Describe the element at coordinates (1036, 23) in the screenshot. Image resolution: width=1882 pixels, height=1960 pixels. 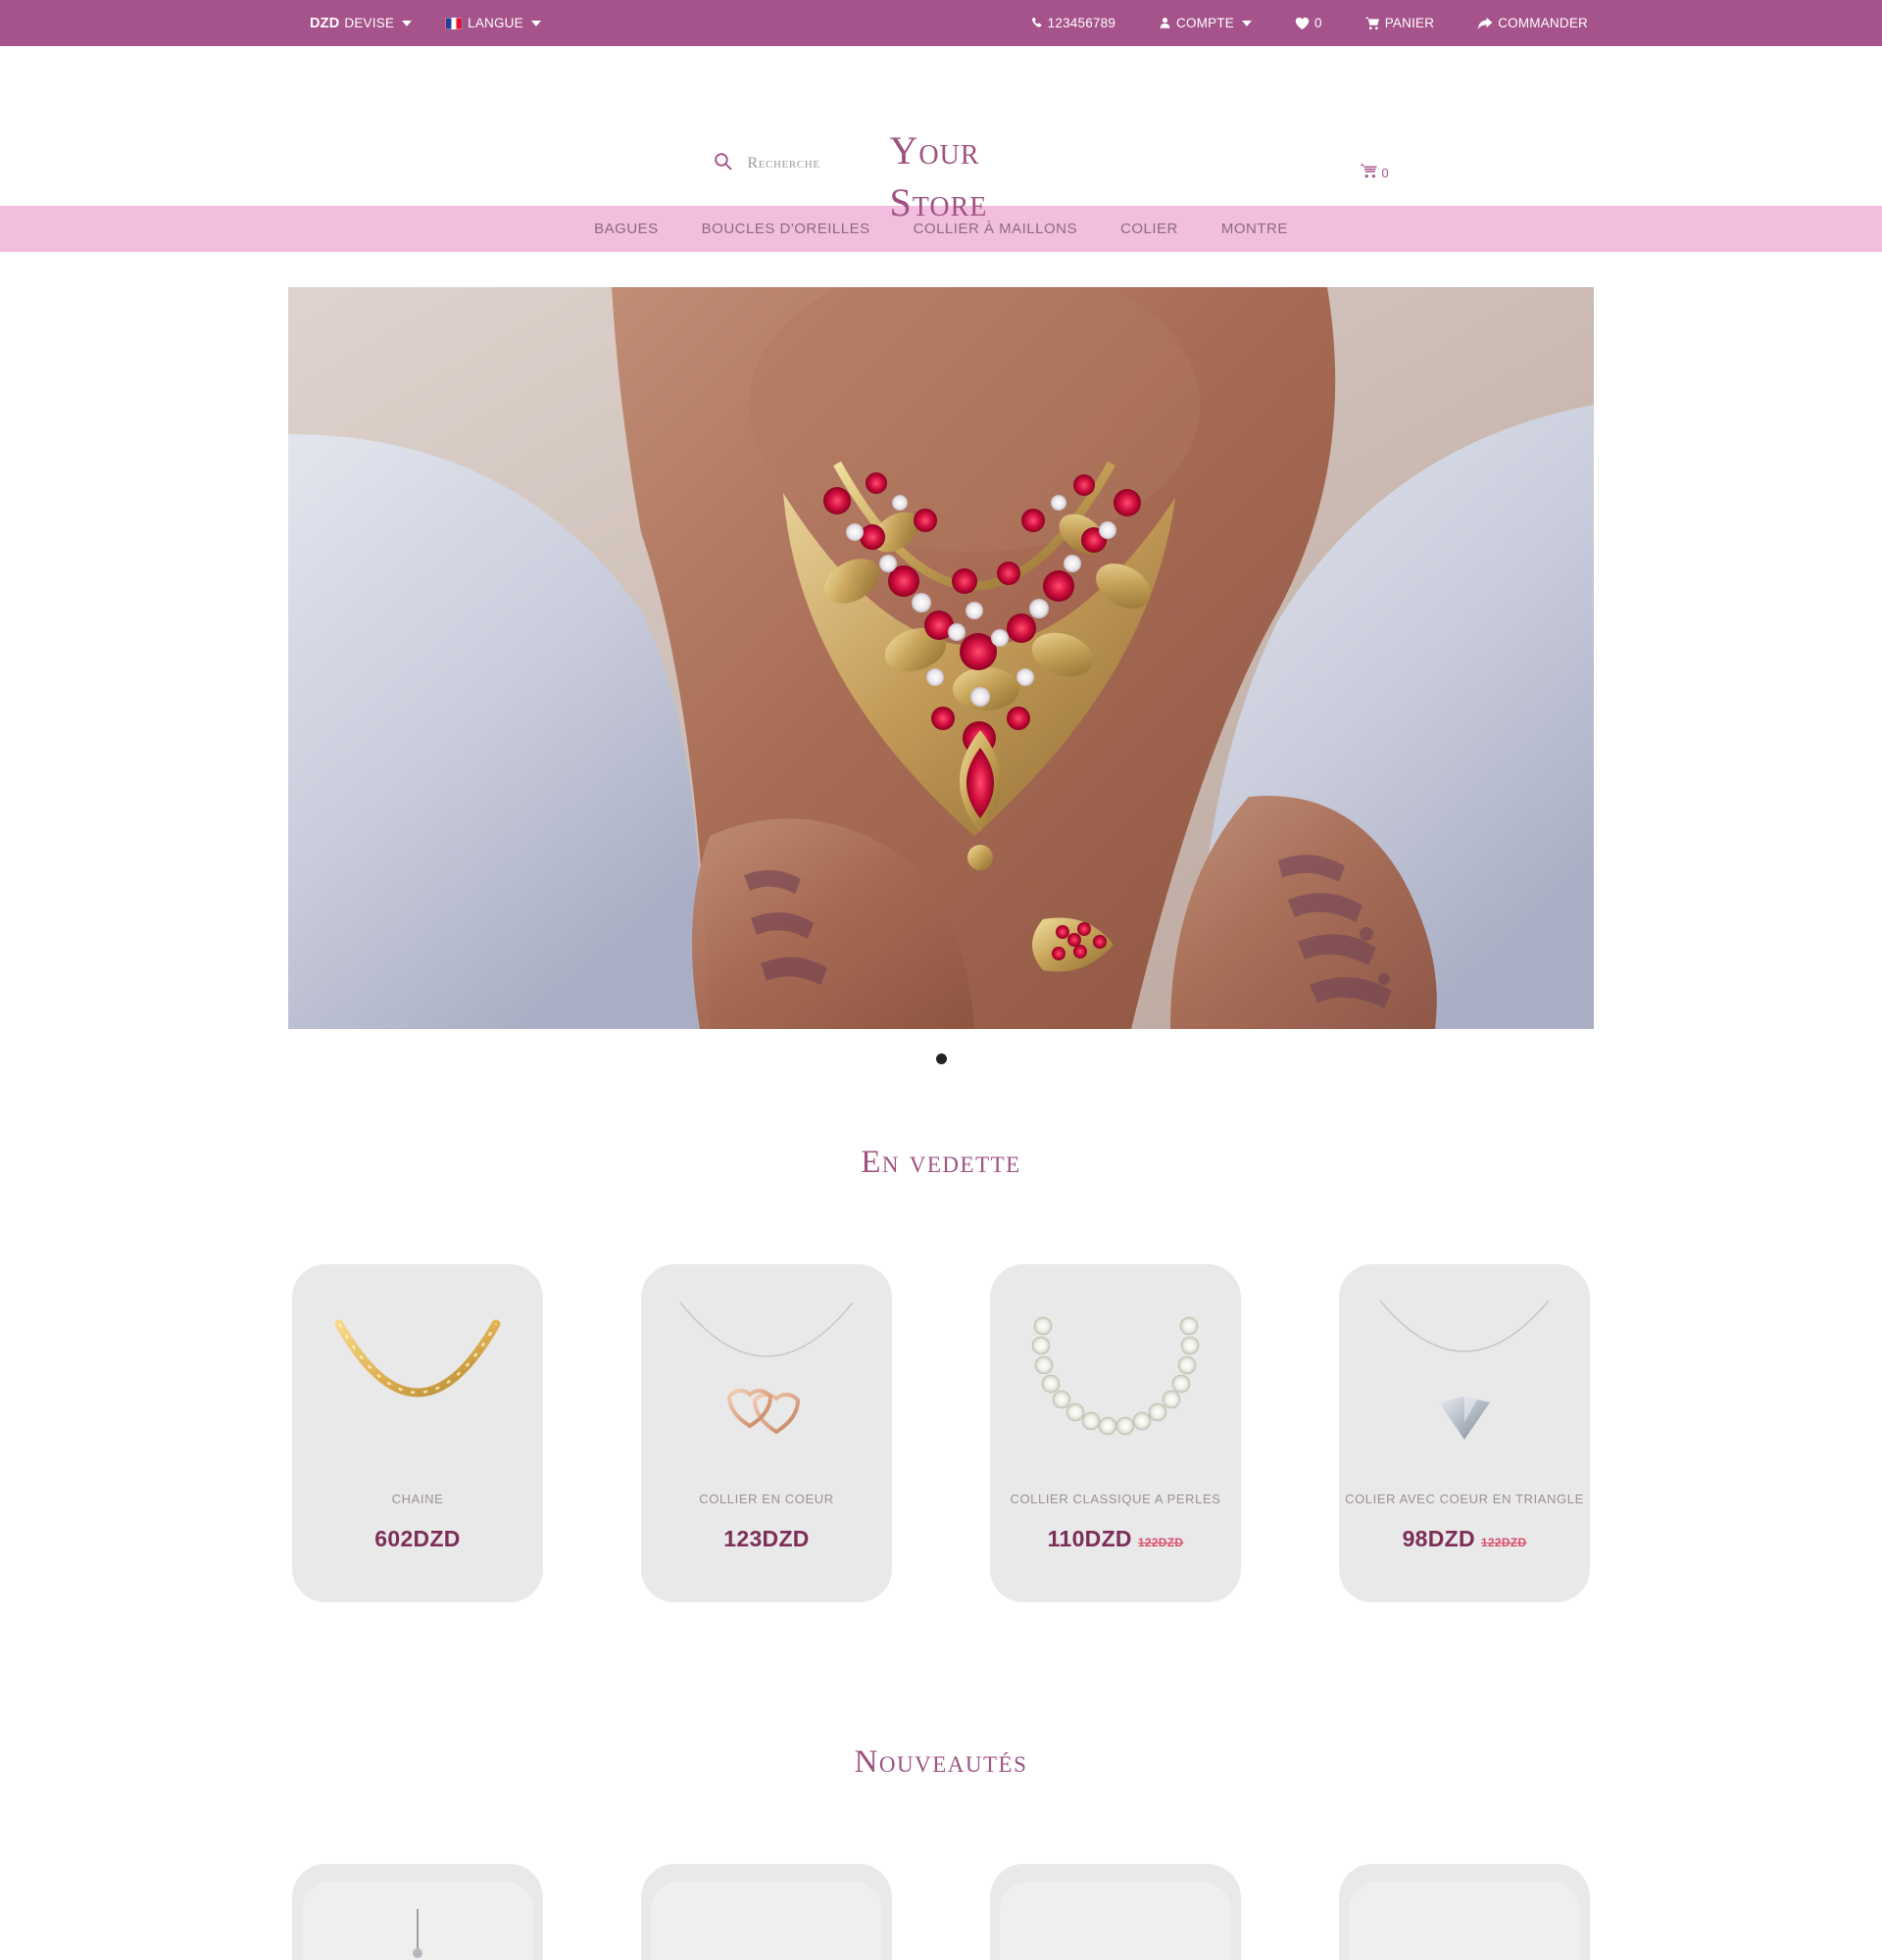
I see `phone-icon` at that location.